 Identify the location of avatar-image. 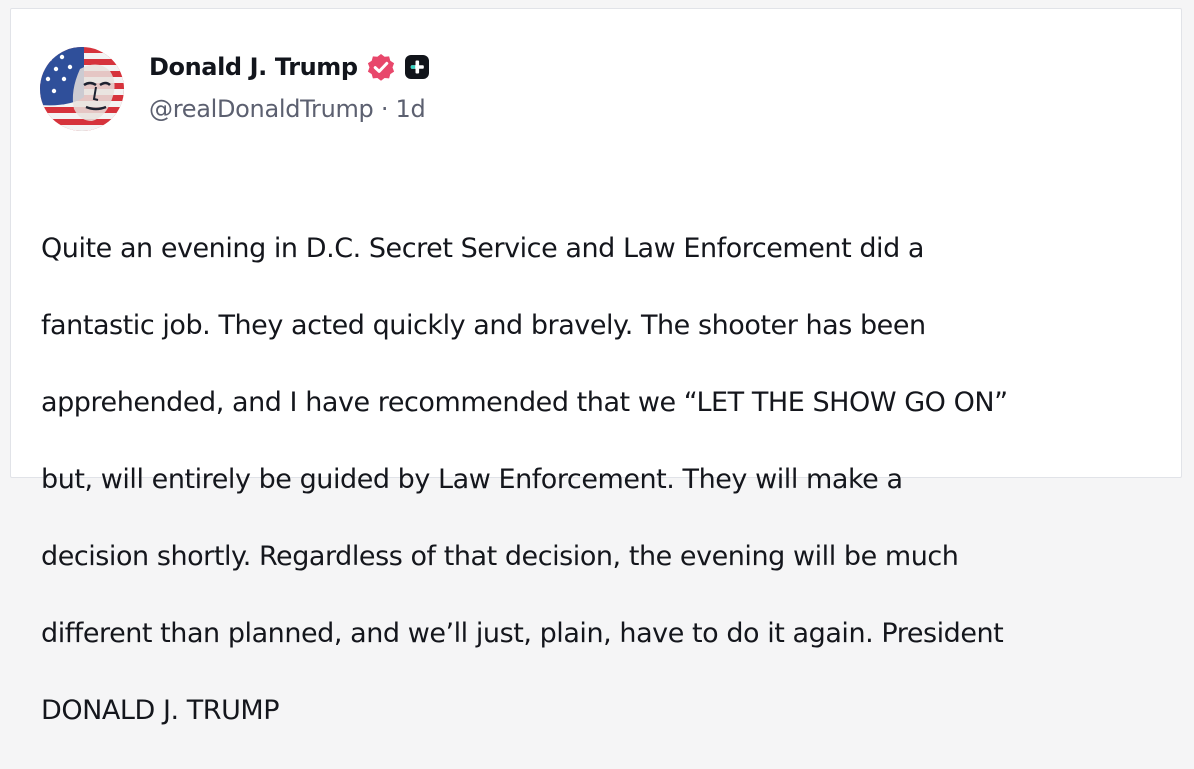
(82, 89).